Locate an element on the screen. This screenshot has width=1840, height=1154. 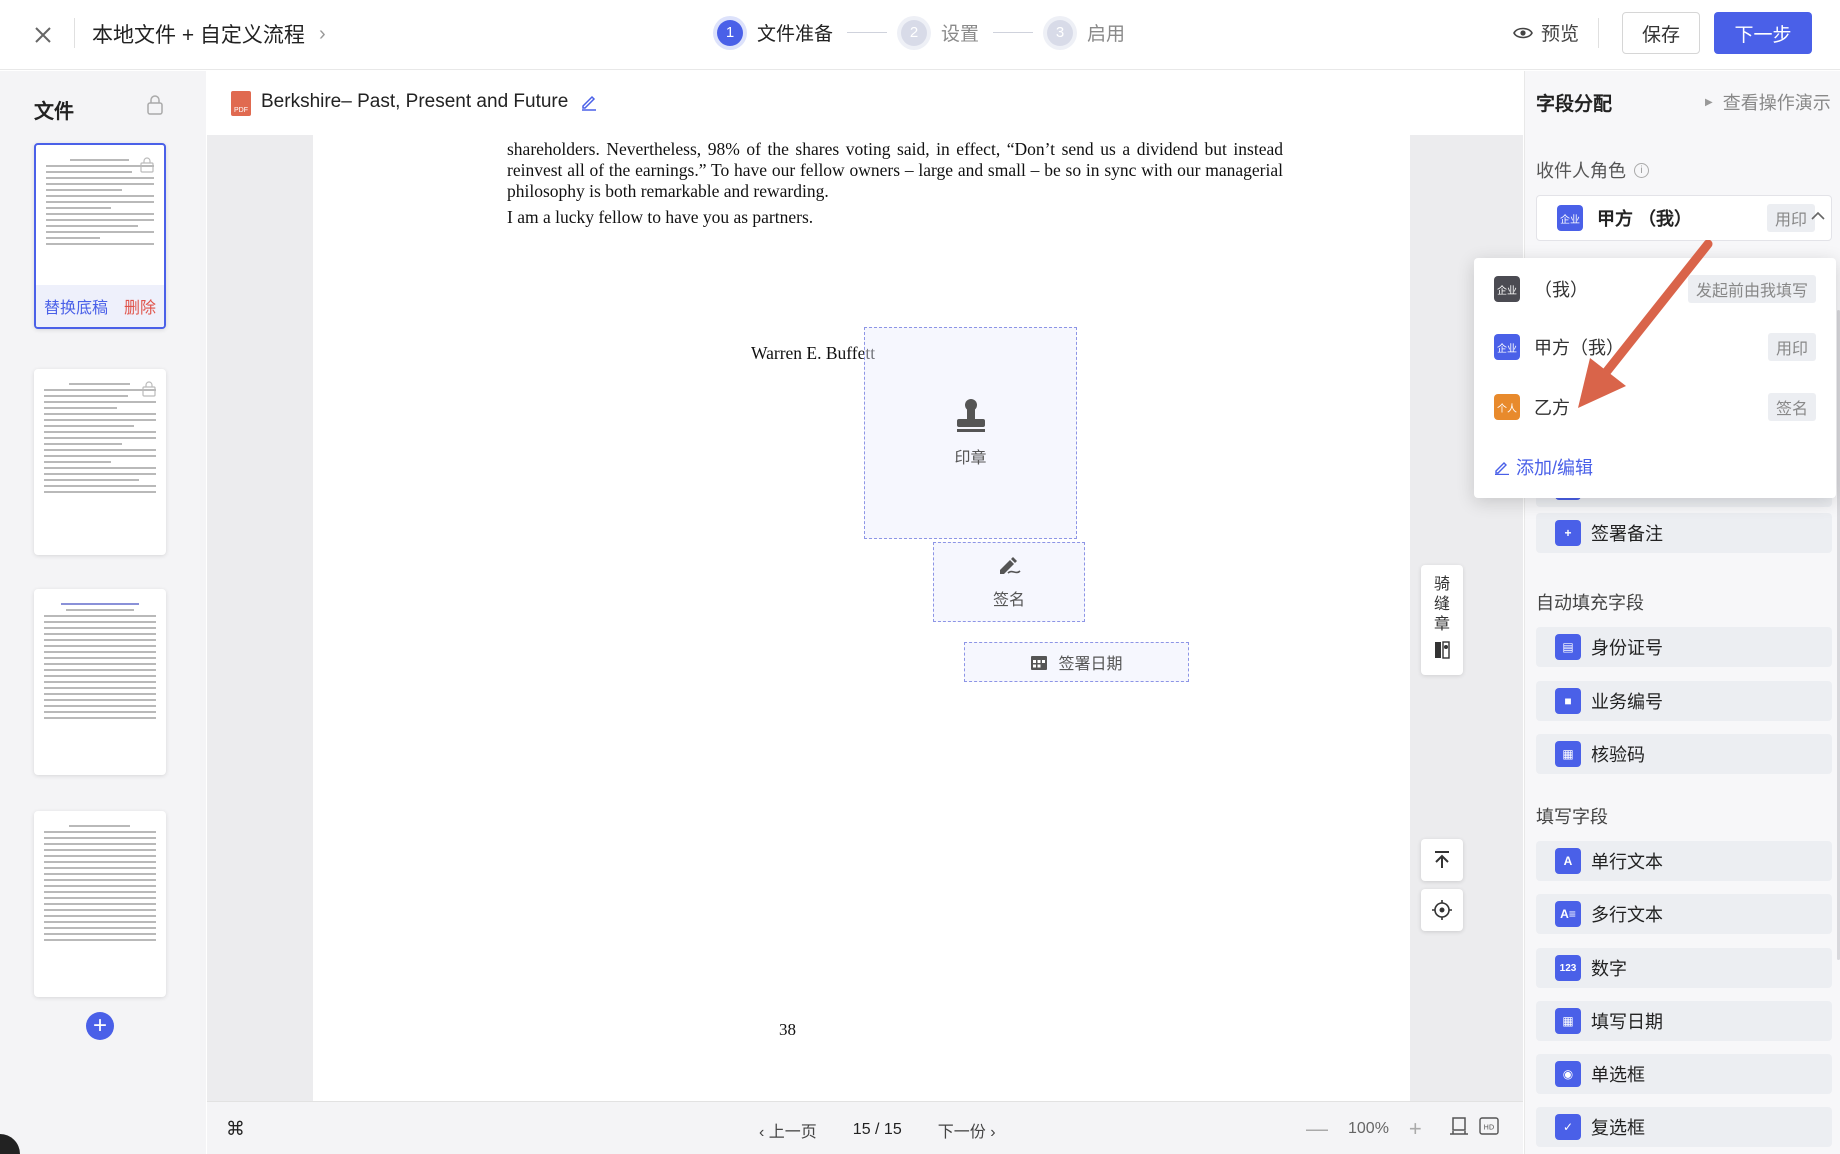
previous-page-label: 上一页 is located at coordinates (792, 1132).